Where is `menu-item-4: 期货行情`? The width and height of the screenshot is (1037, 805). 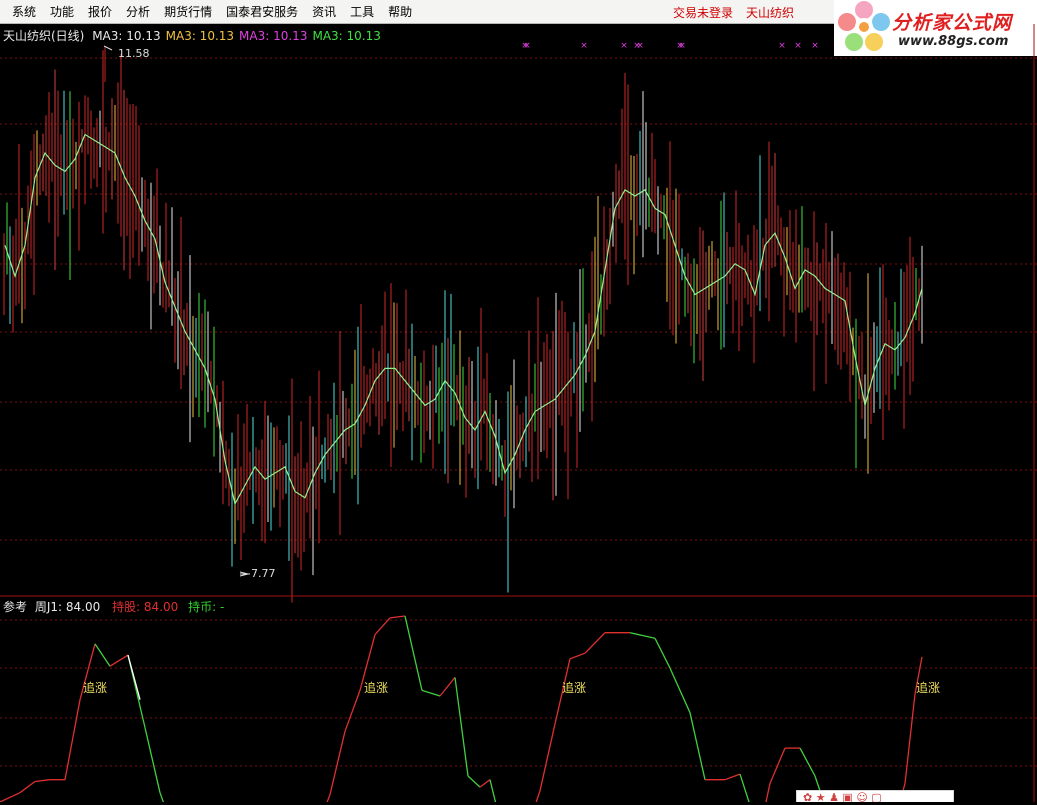 menu-item-4: 期货行情 is located at coordinates (188, 12).